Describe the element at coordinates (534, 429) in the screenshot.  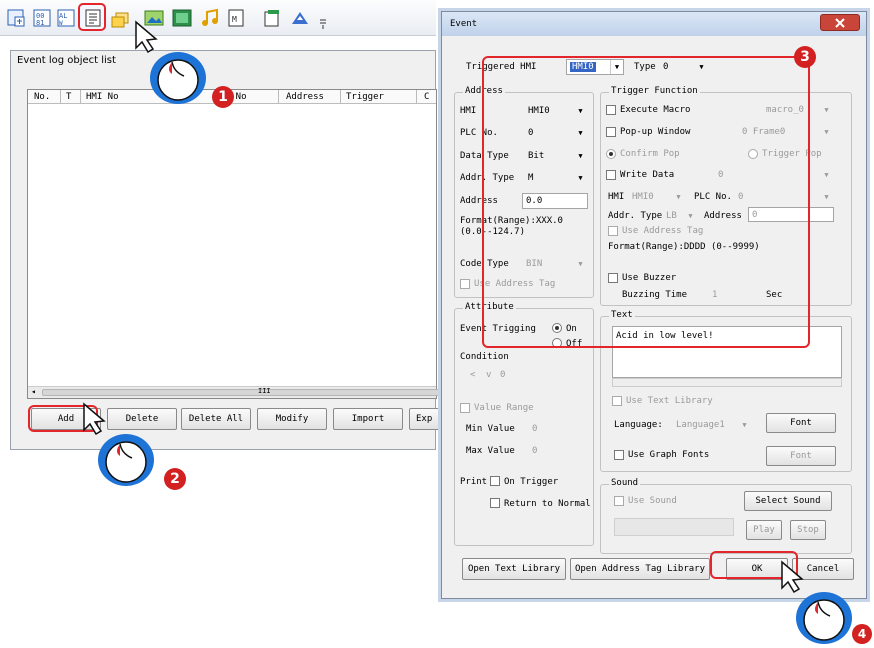
I see `min-value-input: 0` at that location.